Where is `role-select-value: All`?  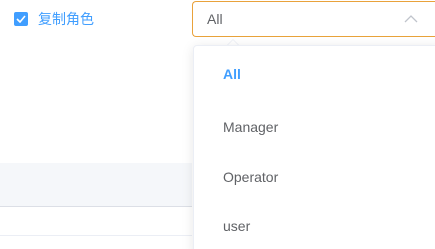 role-select-value: All is located at coordinates (215, 19).